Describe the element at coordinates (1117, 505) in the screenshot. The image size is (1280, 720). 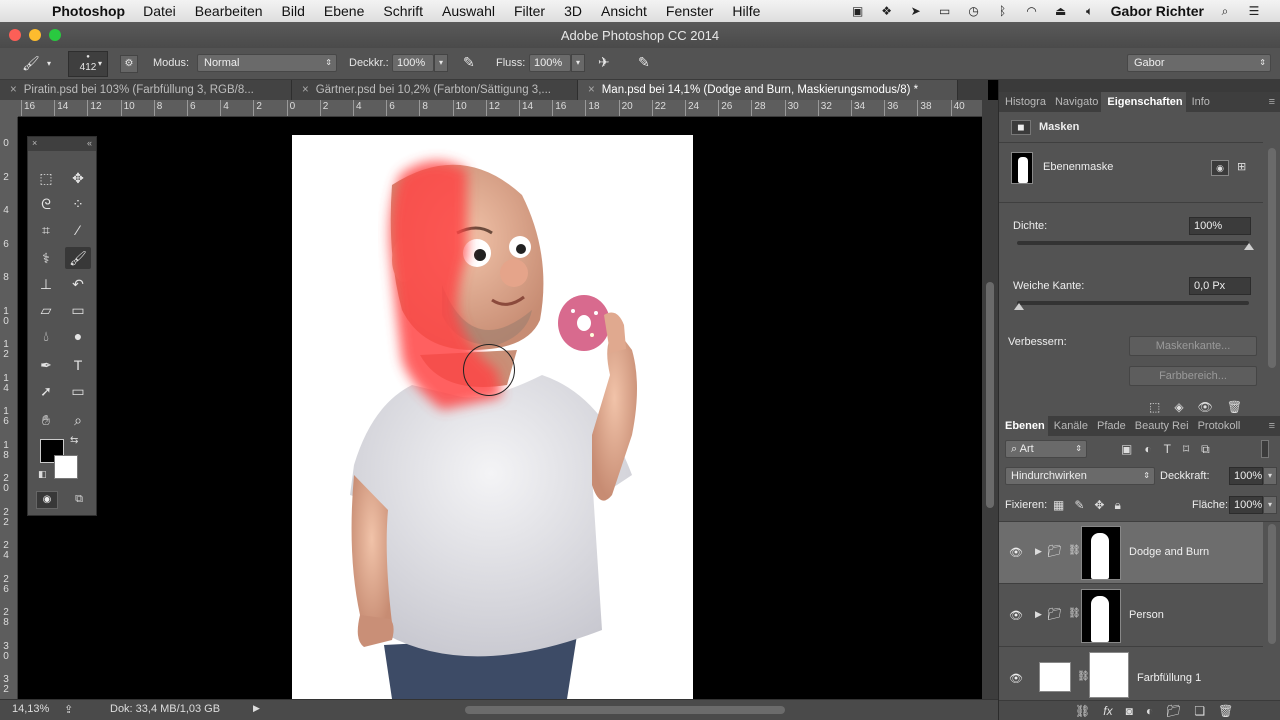
I see `lock-all-icon: 🔒︎` at that location.